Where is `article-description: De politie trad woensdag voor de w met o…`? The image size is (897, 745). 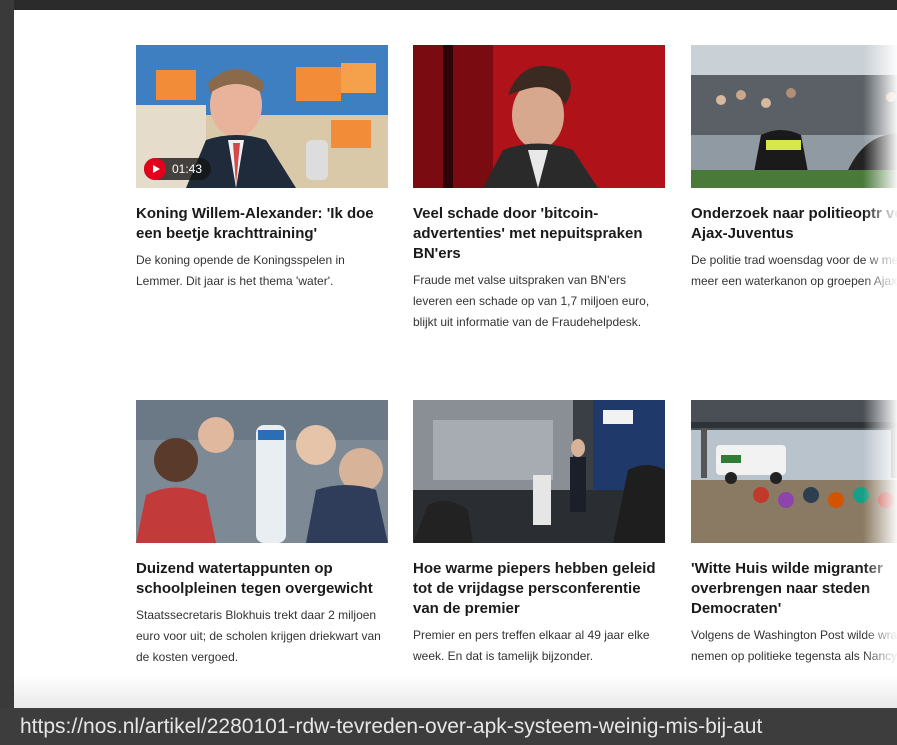
article-description: De politie trad woensdag voor de w met o… is located at coordinates (794, 270).